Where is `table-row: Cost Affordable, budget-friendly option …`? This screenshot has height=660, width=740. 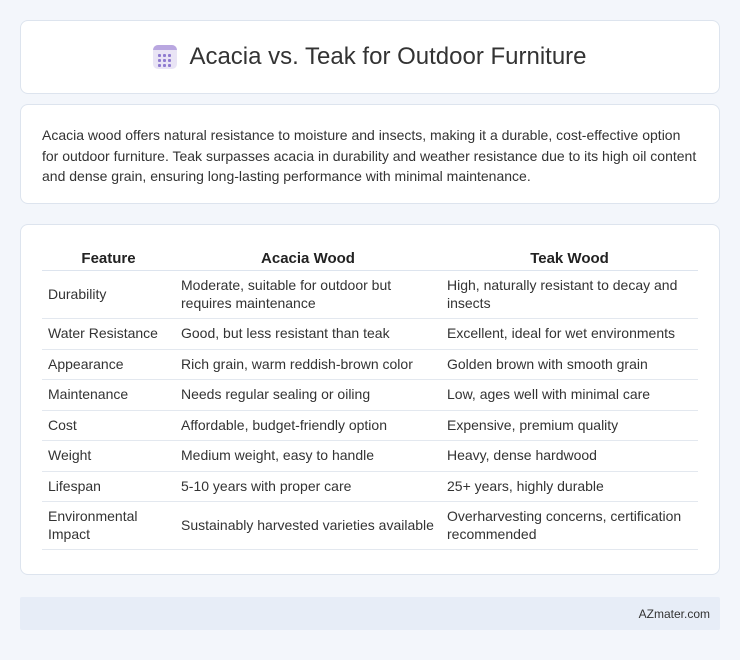
table-row: Cost Affordable, budget-friendly option … is located at coordinates (370, 425).